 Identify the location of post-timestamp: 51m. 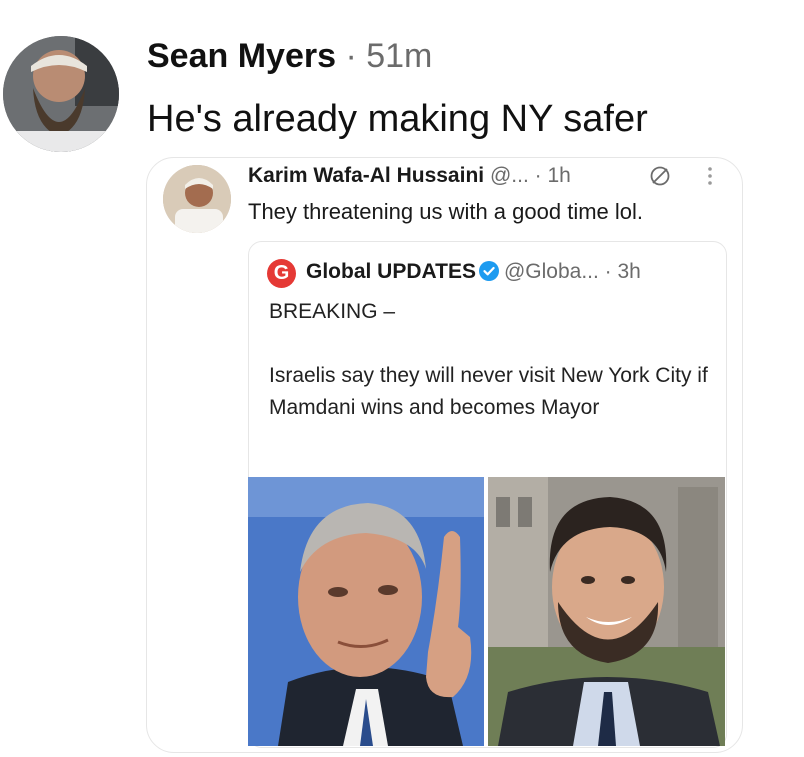
(399, 56).